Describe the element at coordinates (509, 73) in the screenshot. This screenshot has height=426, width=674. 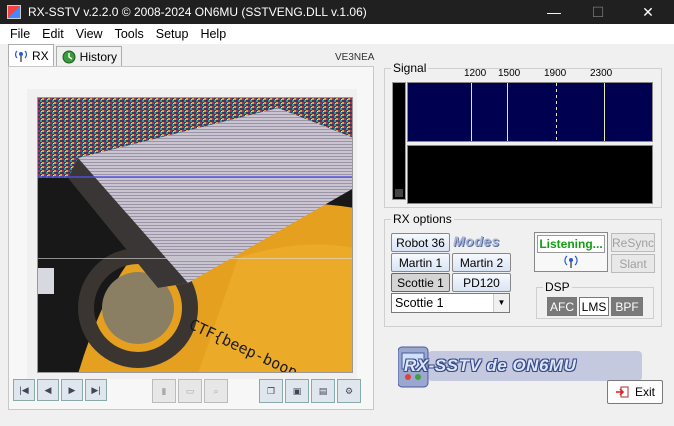
I see `freq-marker-1500: 1500` at that location.